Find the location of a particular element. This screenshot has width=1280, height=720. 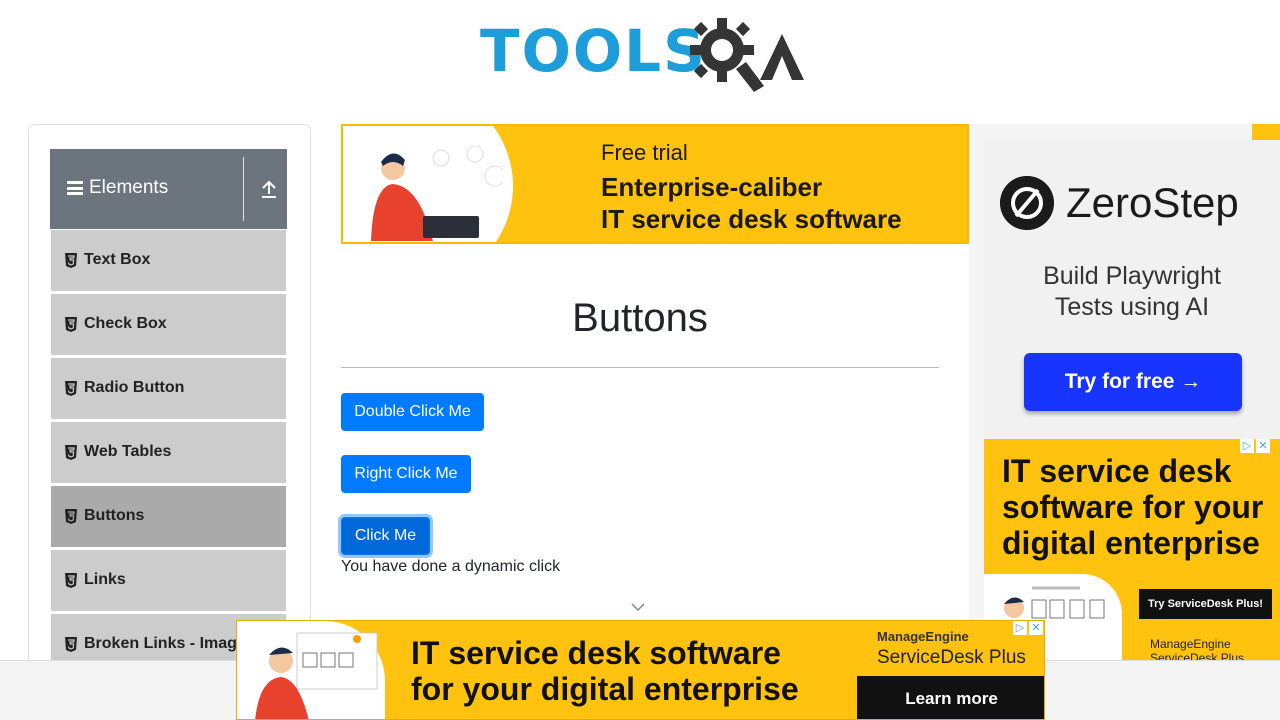

logo-text-tools: TOOLS is located at coordinates (593, 51).